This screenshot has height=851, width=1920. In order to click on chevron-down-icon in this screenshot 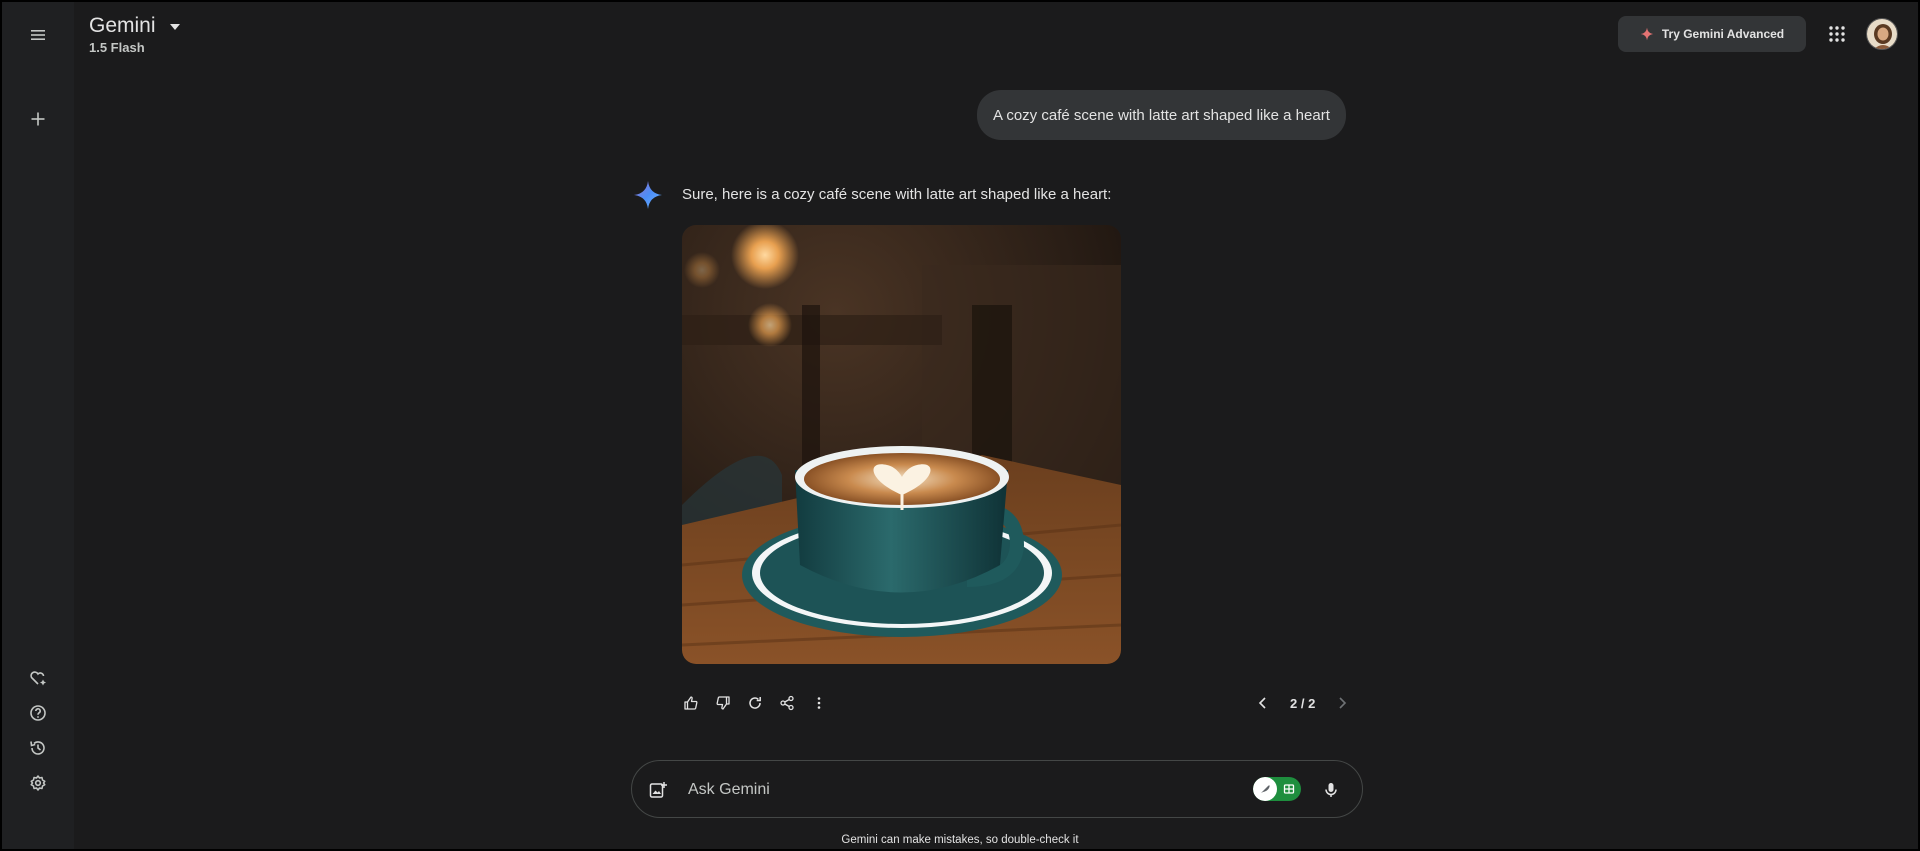, I will do `click(174, 27)`.